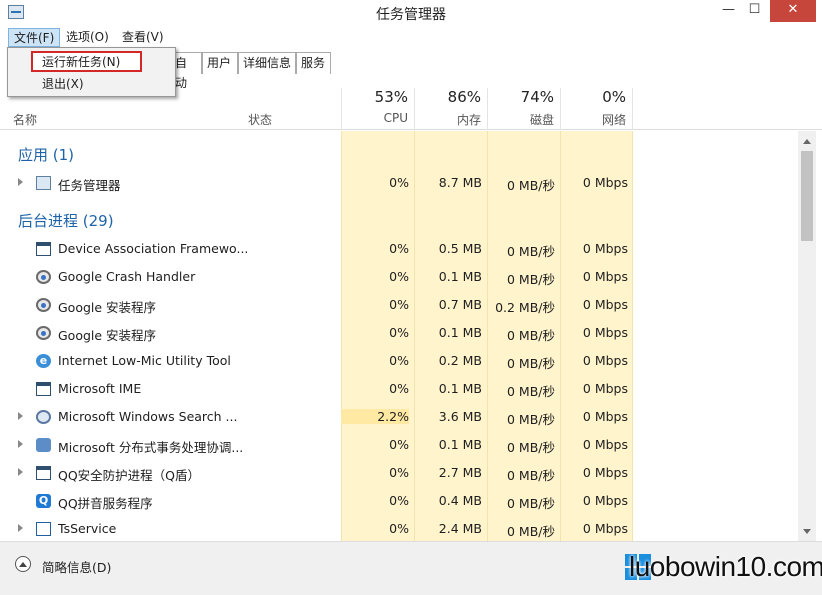 The width and height of the screenshot is (822, 595). I want to click on scroll-down-icon, so click(807, 531).